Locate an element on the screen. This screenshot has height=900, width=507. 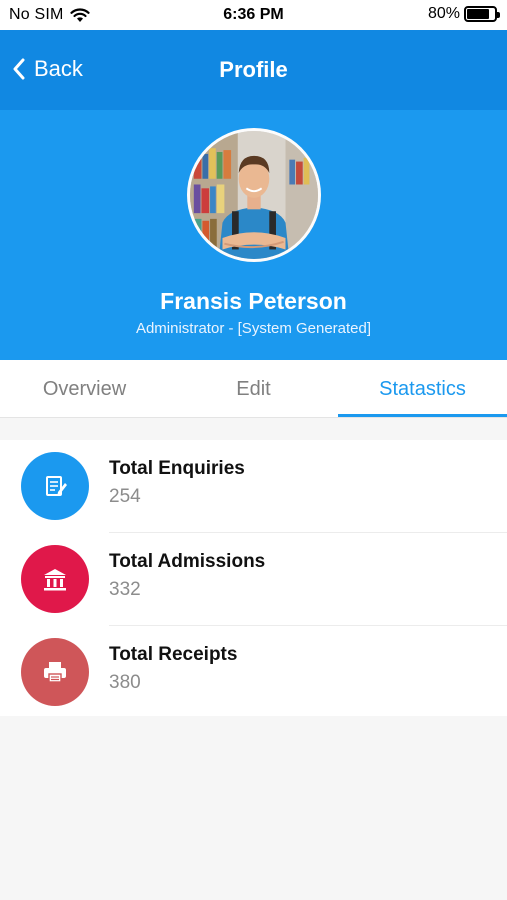
battery-fill is located at coordinates (478, 14).